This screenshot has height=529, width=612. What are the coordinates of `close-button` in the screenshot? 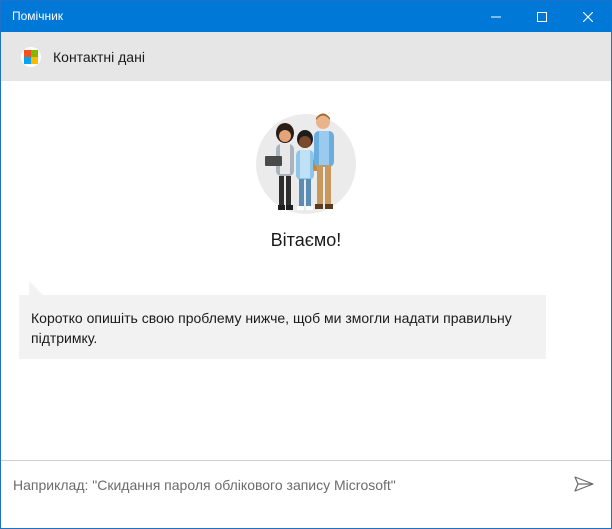 It's located at (588, 16).